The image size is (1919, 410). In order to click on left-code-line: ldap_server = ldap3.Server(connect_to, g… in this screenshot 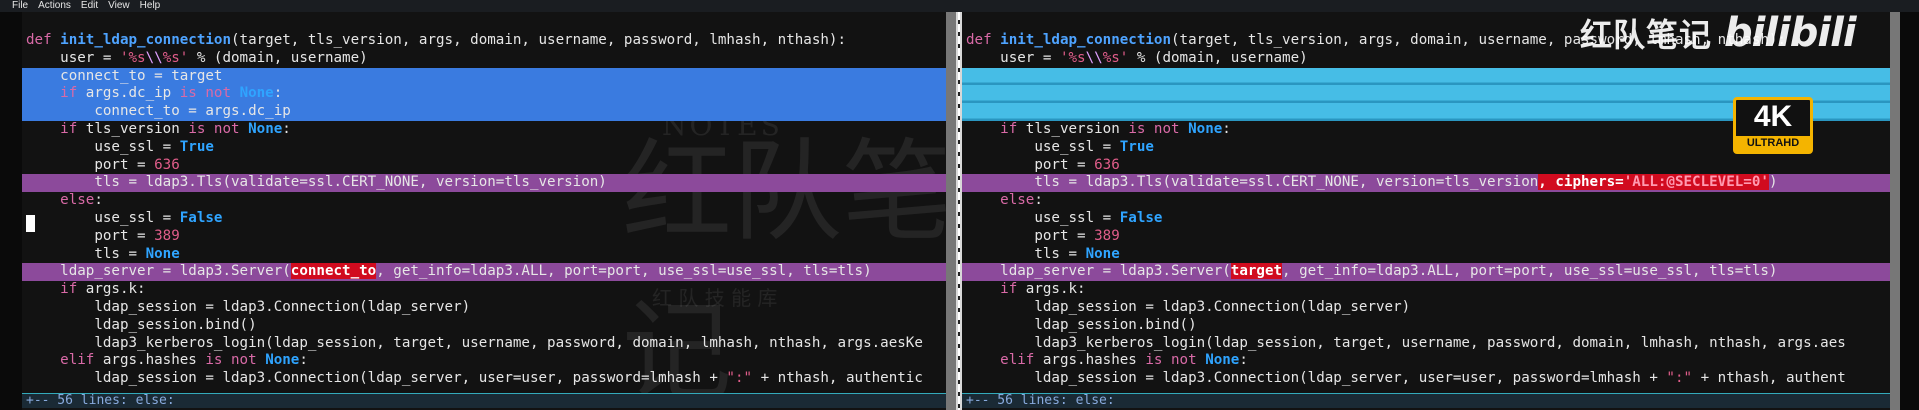, I will do `click(489, 272)`.